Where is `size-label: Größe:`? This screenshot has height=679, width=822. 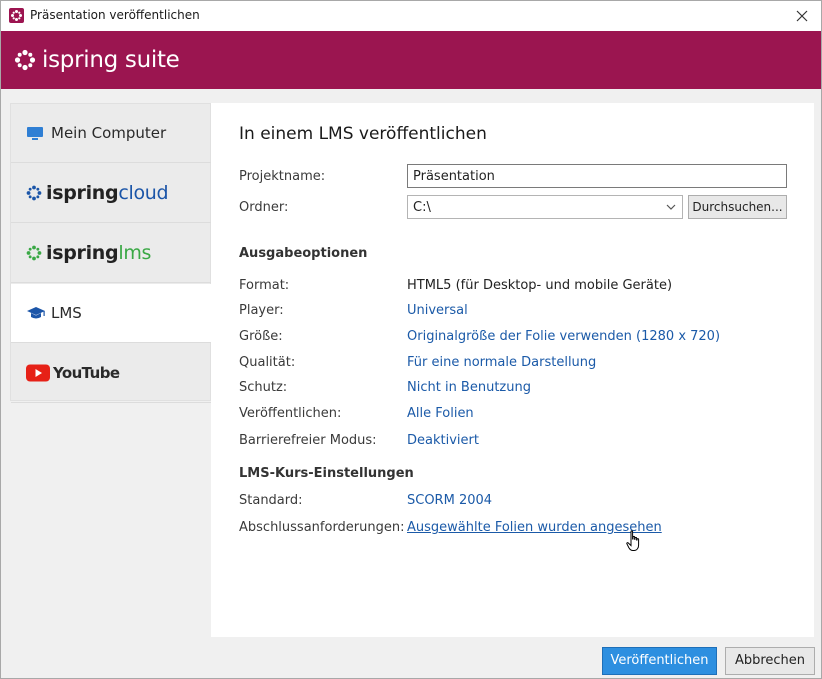 size-label: Größe: is located at coordinates (261, 336).